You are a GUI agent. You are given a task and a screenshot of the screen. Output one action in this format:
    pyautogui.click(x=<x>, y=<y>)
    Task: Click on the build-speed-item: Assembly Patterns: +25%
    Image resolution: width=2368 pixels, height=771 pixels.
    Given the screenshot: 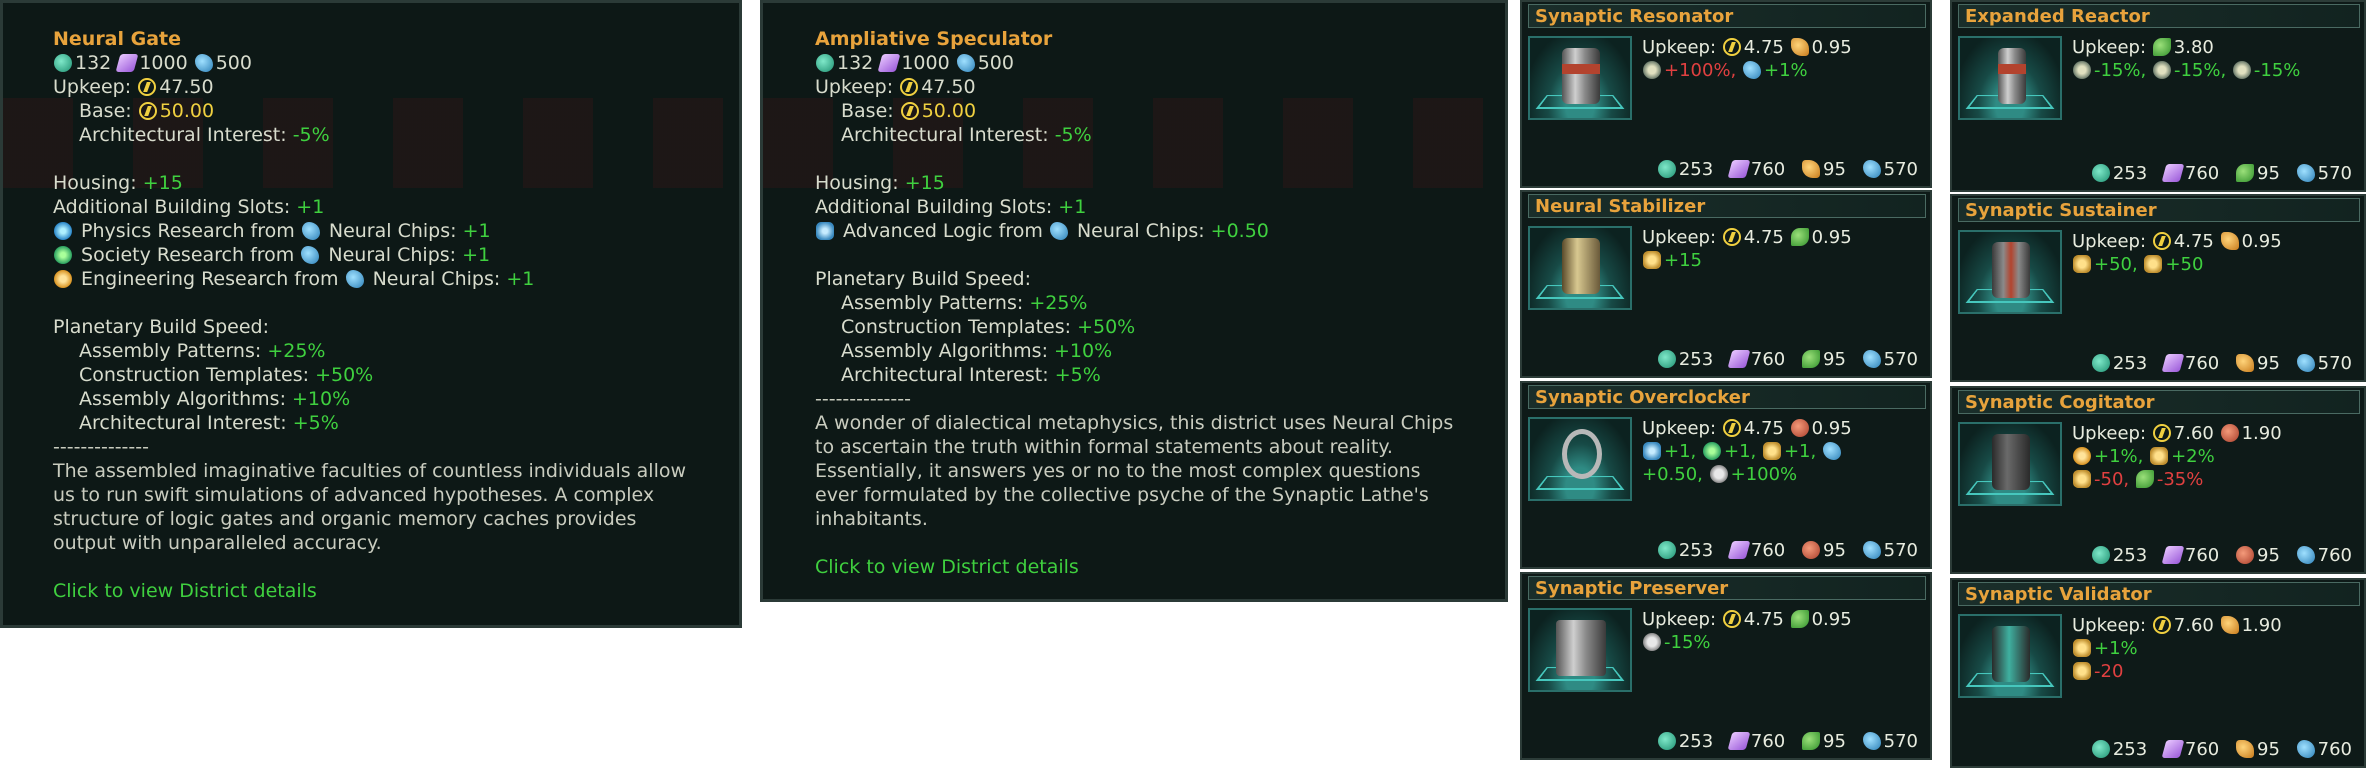 What is the action you would take?
    pyautogui.click(x=964, y=303)
    